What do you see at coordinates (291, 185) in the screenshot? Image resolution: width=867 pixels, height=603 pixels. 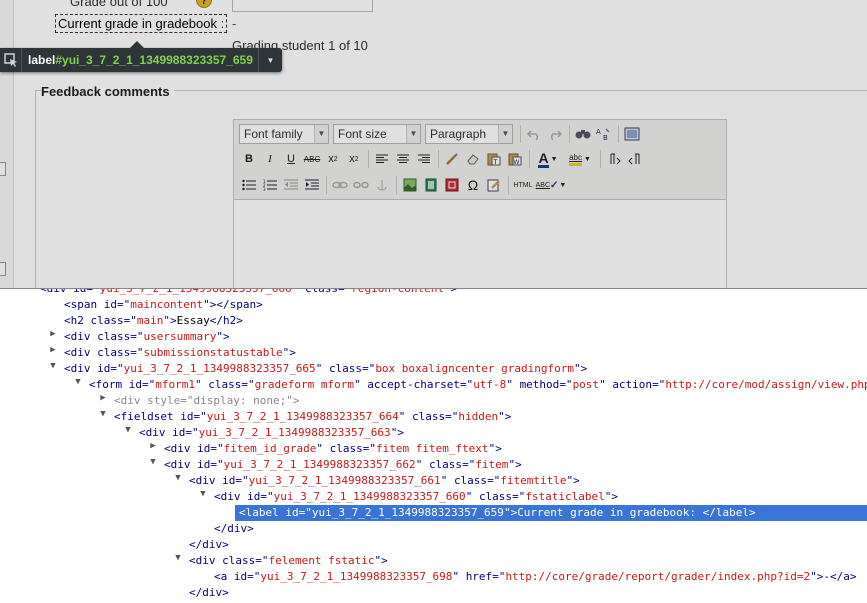 I see `outdent-icon` at bounding box center [291, 185].